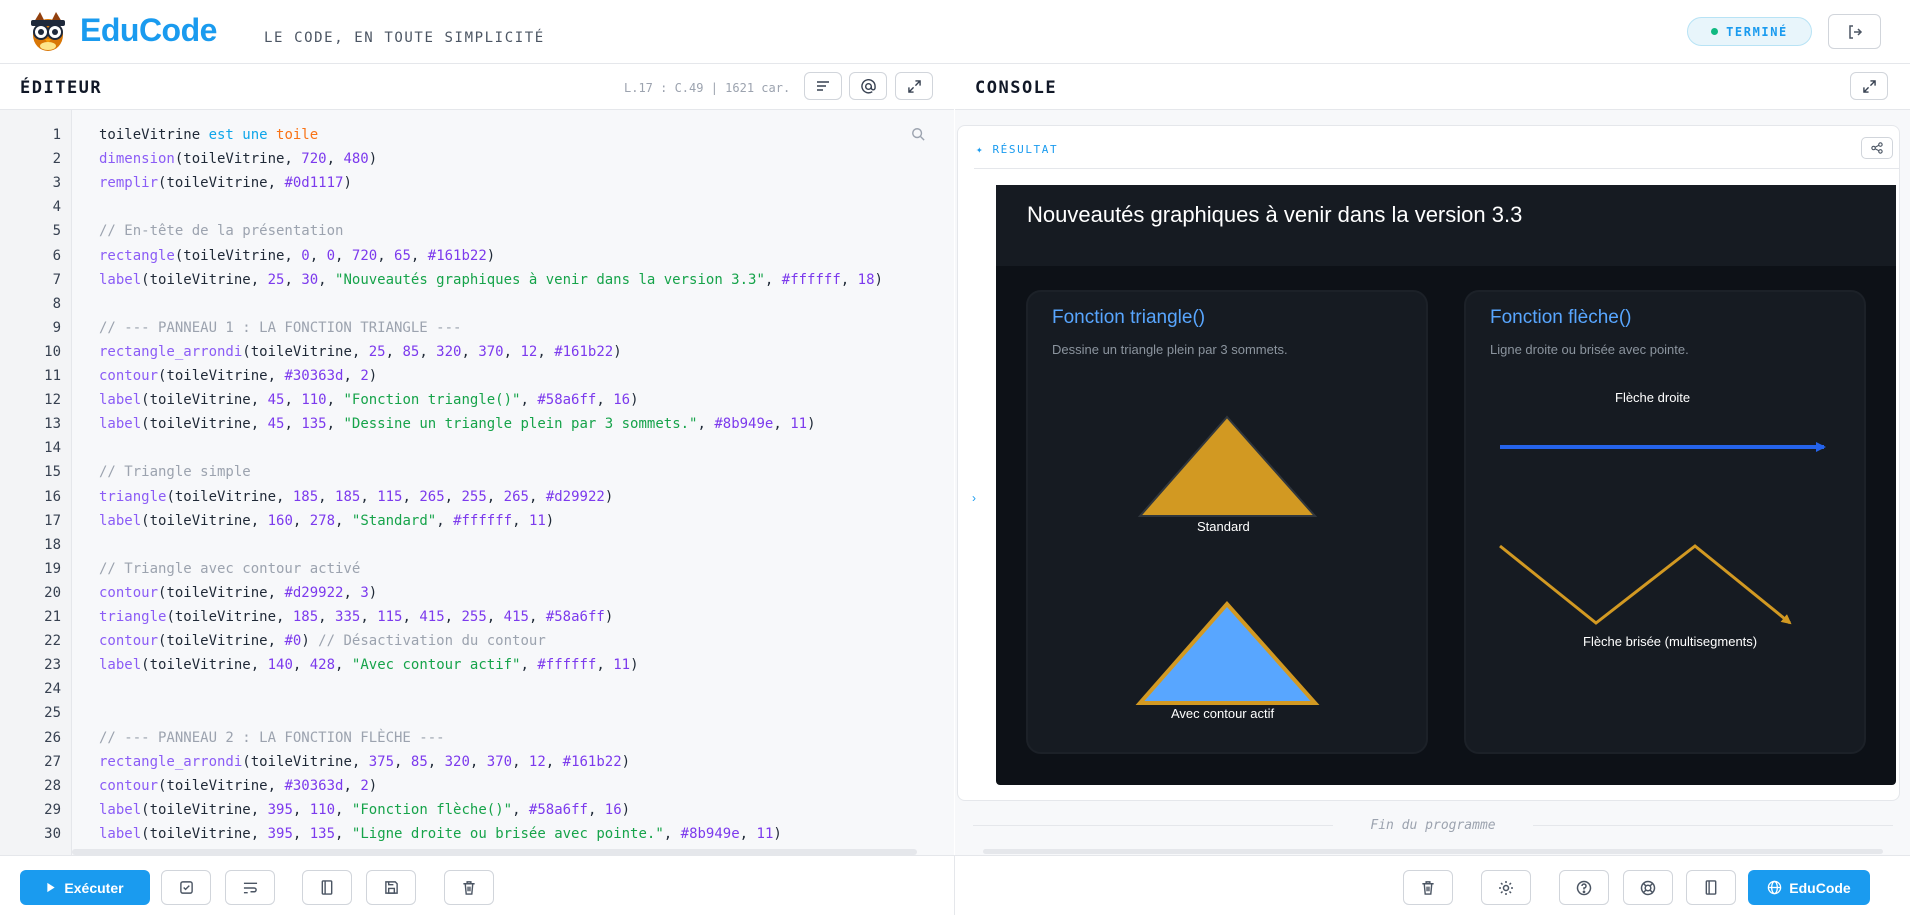 The image size is (1910, 915). I want to click on line-number: 28, so click(52, 785).